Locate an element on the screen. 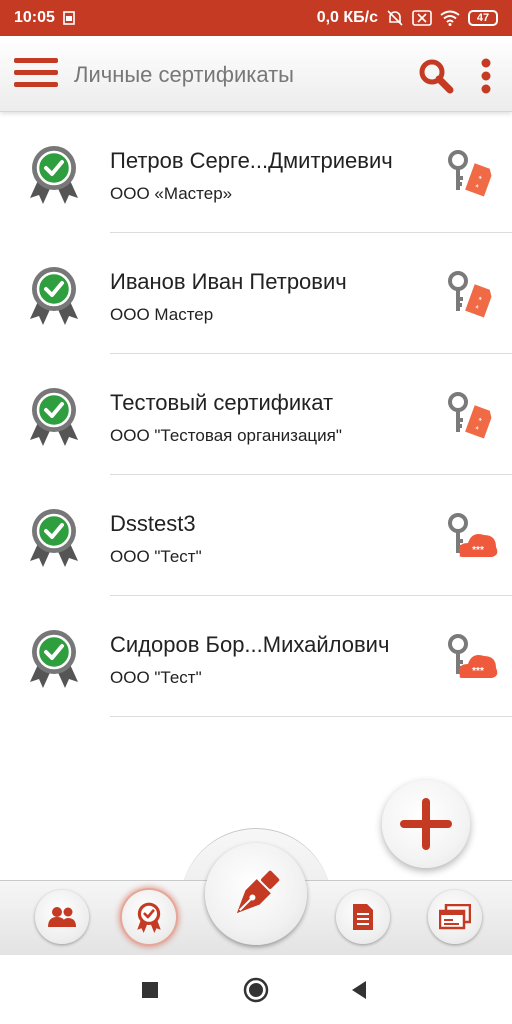 This screenshot has height=1024, width=512. triangle-back-icon is located at coordinates (359, 990).